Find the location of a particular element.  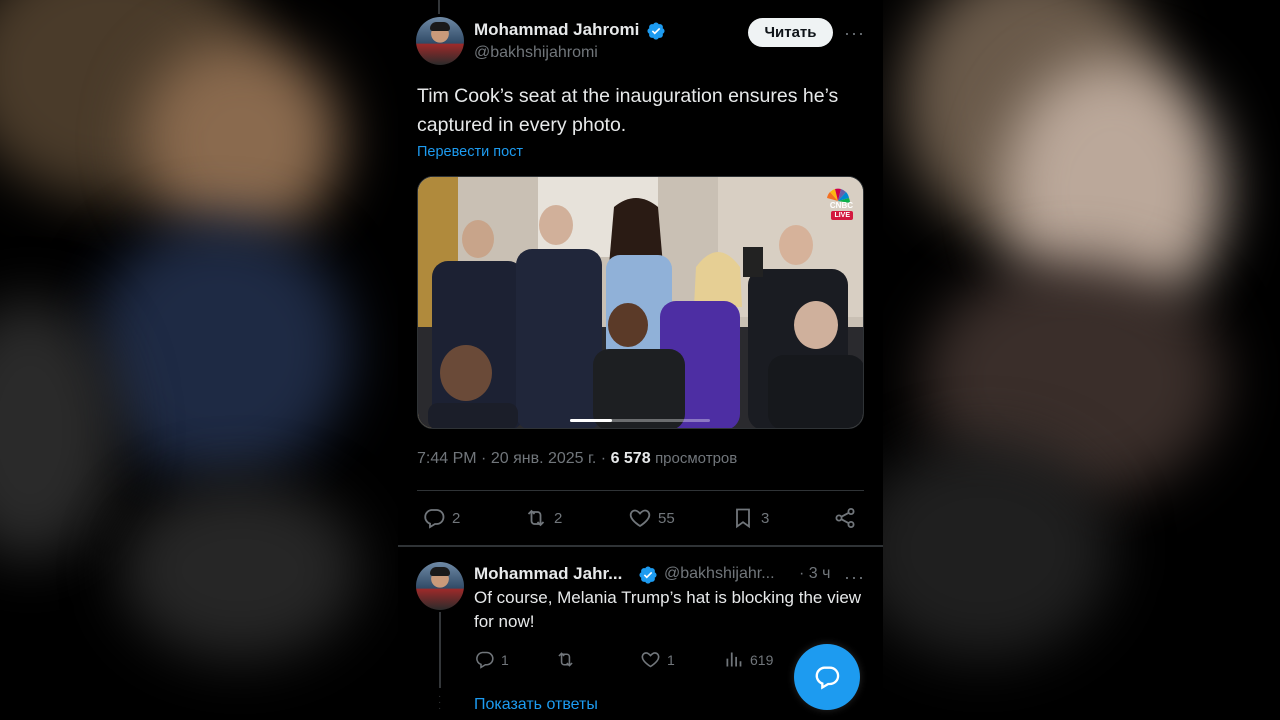

reply-views-button: 619 is located at coordinates (748, 659).